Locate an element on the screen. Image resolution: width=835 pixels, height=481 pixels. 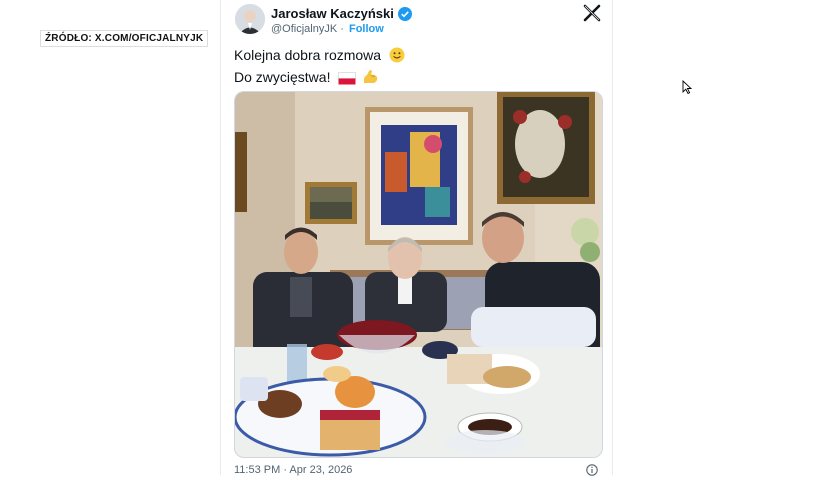
tweet-line-1: Kolejna dobra rozmowa is located at coordinates (308, 55).